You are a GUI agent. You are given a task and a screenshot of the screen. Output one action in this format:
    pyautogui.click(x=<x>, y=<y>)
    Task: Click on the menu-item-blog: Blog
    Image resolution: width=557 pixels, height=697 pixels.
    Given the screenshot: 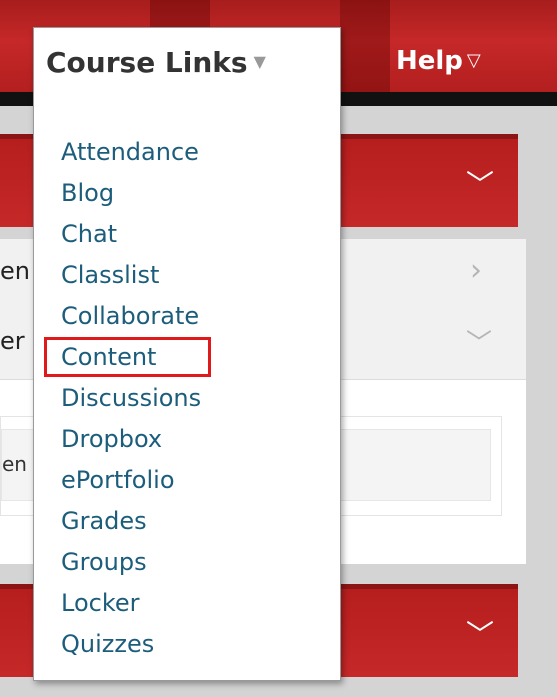 What is the action you would take?
    pyautogui.click(x=187, y=193)
    